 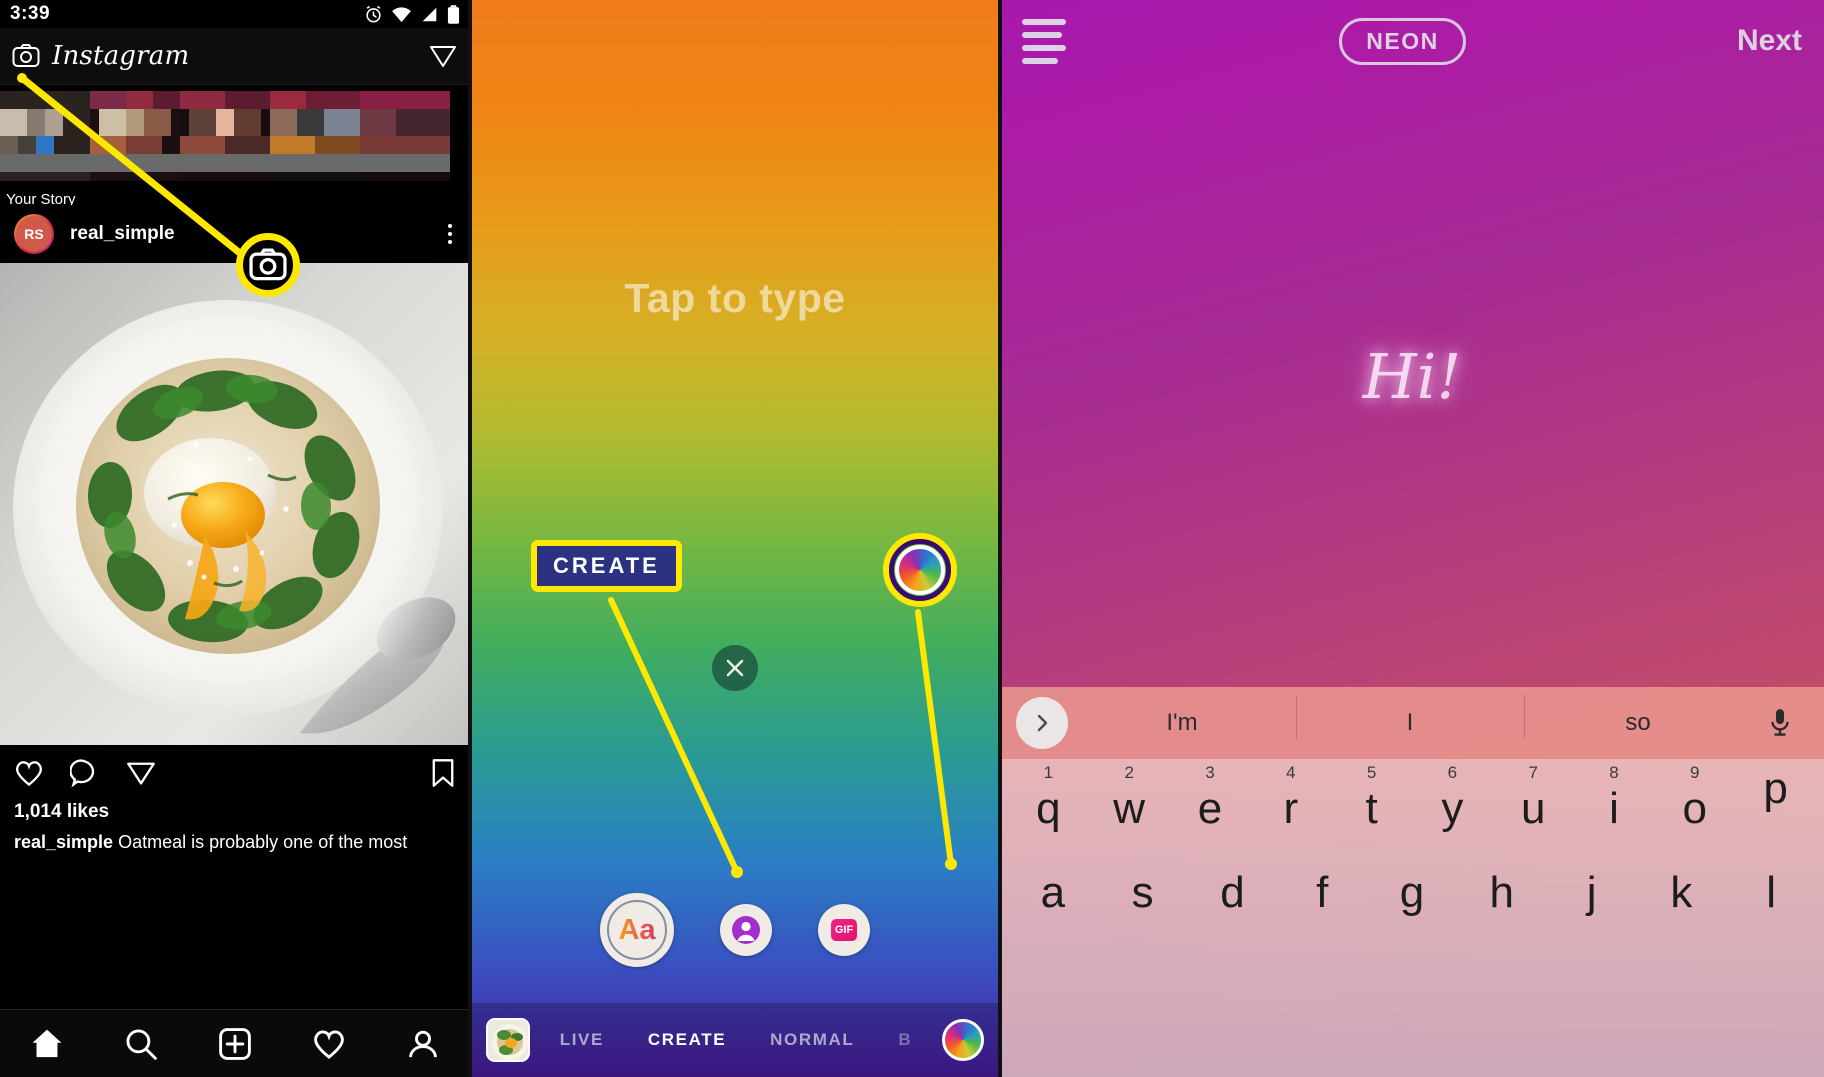 What do you see at coordinates (1182, 723) in the screenshot?
I see `suggestion-item: I'm` at bounding box center [1182, 723].